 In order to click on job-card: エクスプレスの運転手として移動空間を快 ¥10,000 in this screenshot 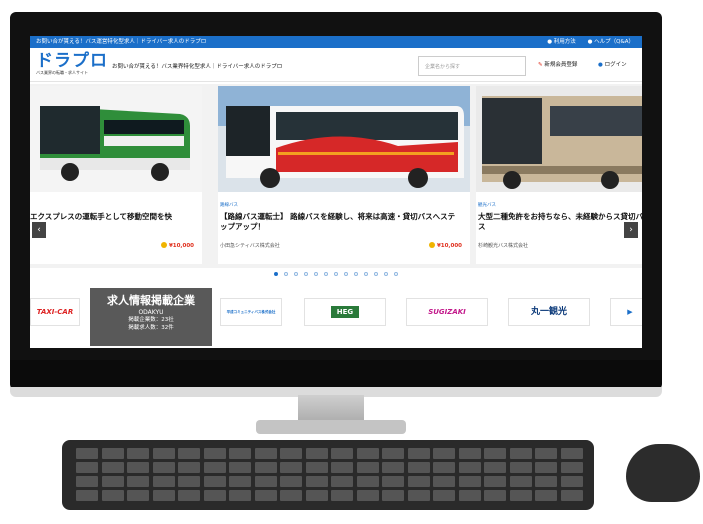, I will do `click(116, 175)`.